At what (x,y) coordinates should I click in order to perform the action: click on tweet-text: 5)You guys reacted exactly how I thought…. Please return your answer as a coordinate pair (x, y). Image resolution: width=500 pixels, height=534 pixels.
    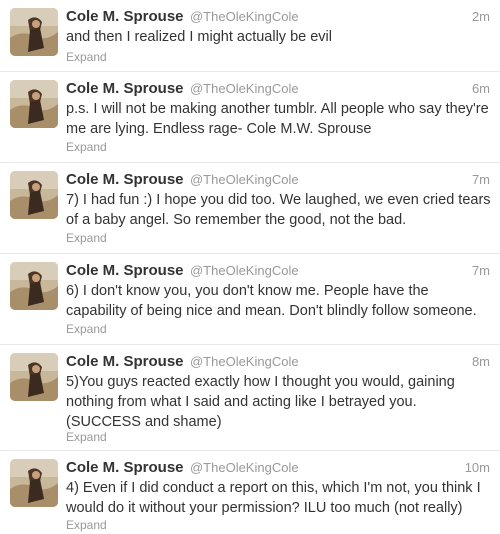
    Looking at the image, I should click on (260, 402).